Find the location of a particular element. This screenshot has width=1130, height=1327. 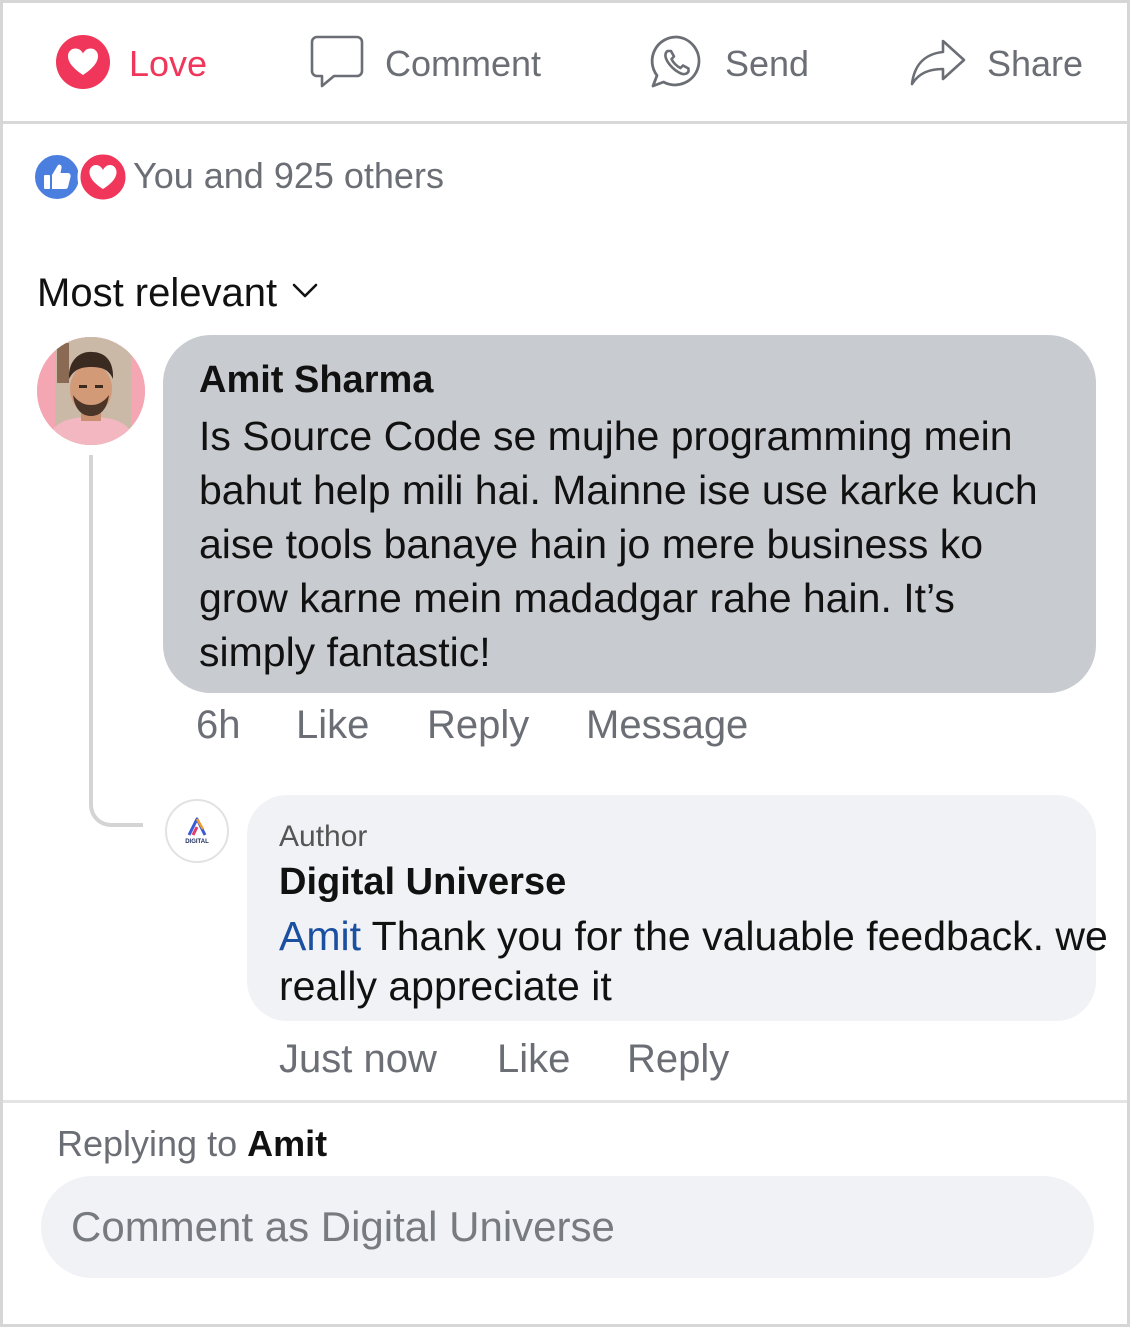

comment-button: Comment is located at coordinates (425, 64).